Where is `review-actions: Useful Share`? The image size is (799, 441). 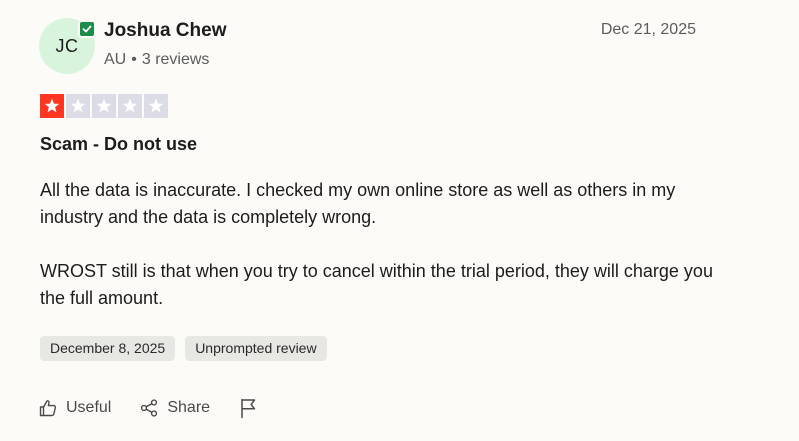 review-actions: Useful Share is located at coordinates (162, 408).